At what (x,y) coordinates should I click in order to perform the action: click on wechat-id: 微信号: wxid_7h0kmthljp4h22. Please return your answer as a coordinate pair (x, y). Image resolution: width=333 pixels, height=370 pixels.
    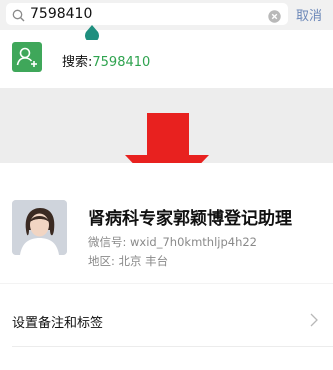
    Looking at the image, I should click on (172, 242).